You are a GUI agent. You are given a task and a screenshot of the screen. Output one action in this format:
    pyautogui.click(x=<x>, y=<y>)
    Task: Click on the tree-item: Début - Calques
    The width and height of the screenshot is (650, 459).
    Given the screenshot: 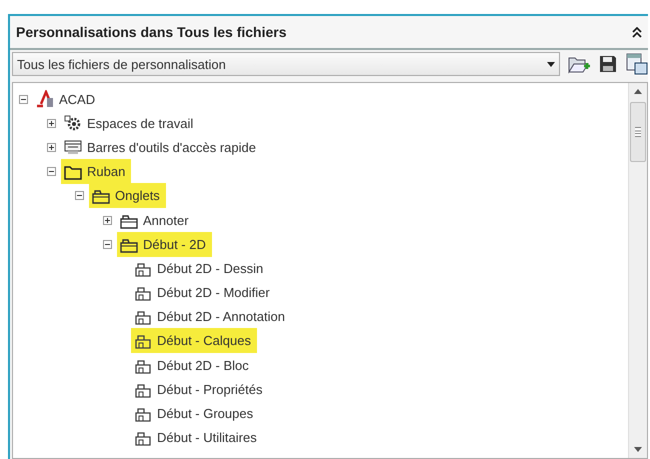 What is the action you would take?
    pyautogui.click(x=194, y=341)
    